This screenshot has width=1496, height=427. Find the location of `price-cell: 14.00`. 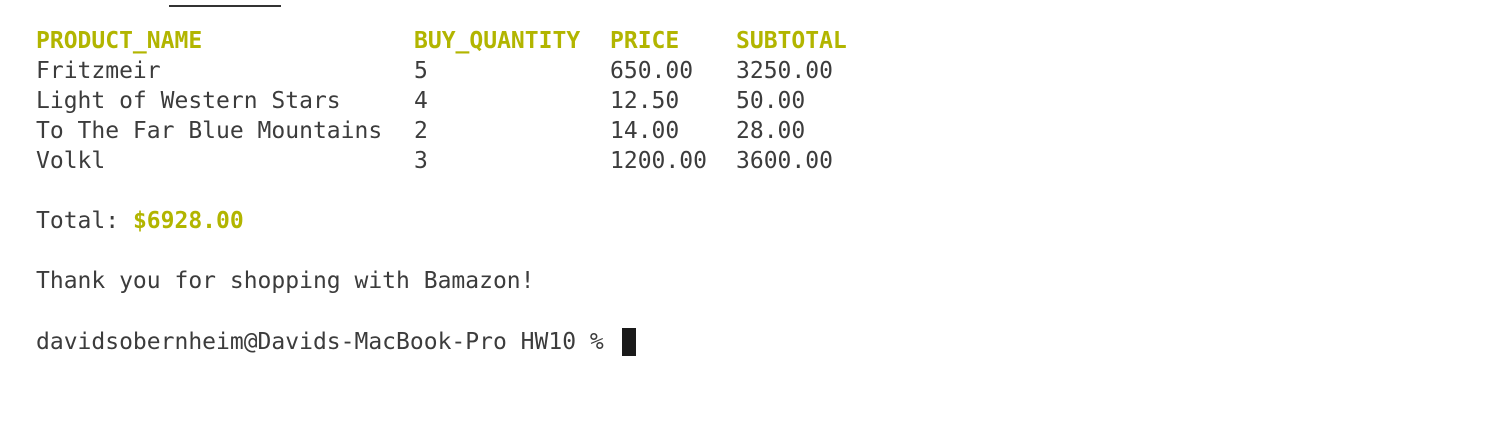

price-cell: 14.00 is located at coordinates (645, 131).